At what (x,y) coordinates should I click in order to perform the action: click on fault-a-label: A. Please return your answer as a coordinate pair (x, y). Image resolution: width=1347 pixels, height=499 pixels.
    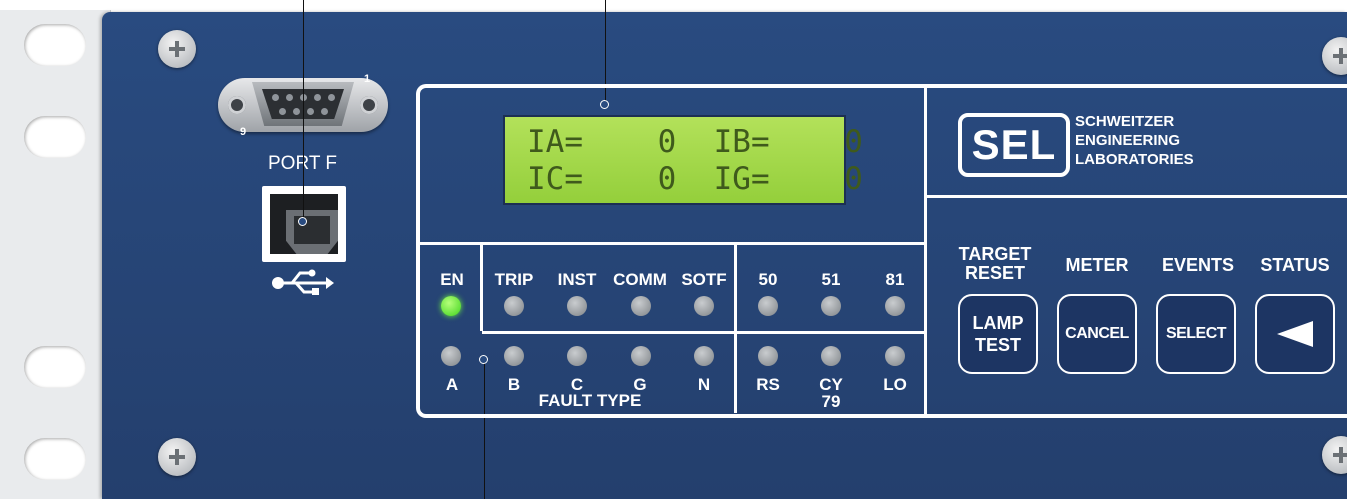
    Looking at the image, I should click on (452, 384).